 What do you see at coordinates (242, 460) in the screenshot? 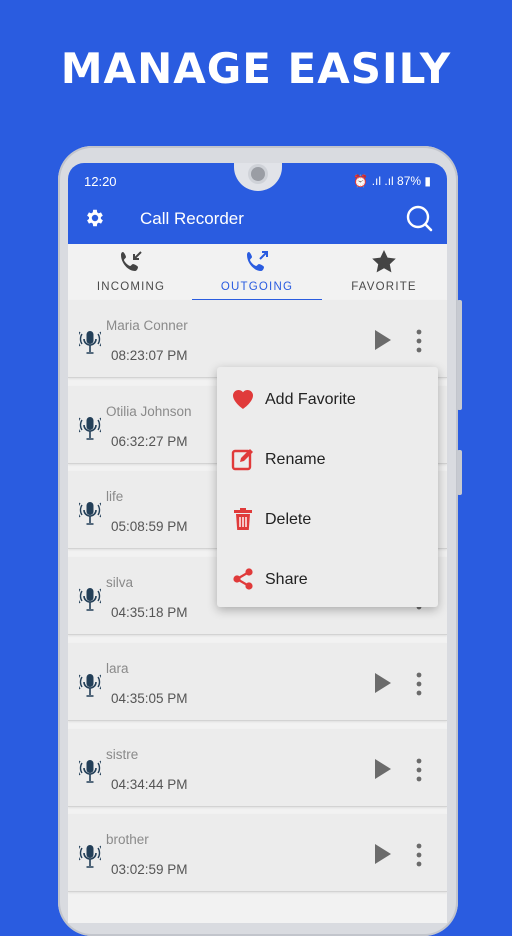
I see `edit-icon` at bounding box center [242, 460].